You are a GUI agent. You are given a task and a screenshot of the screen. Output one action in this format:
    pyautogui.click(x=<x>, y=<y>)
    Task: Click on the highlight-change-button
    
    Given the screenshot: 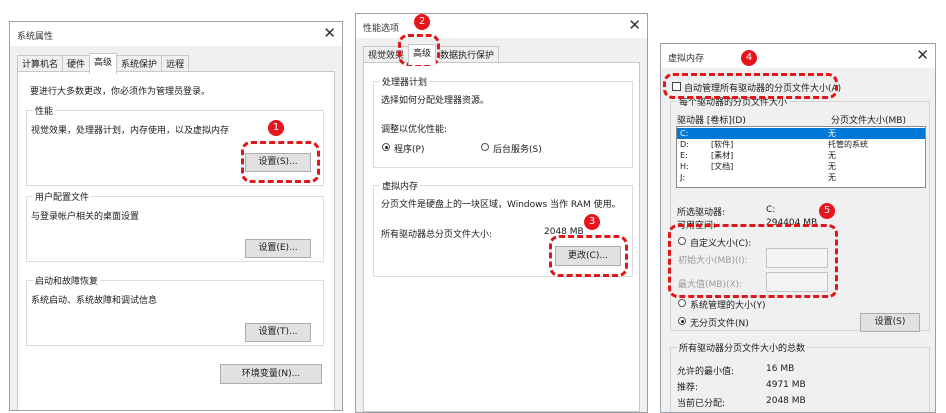 What is the action you would take?
    pyautogui.click(x=588, y=256)
    